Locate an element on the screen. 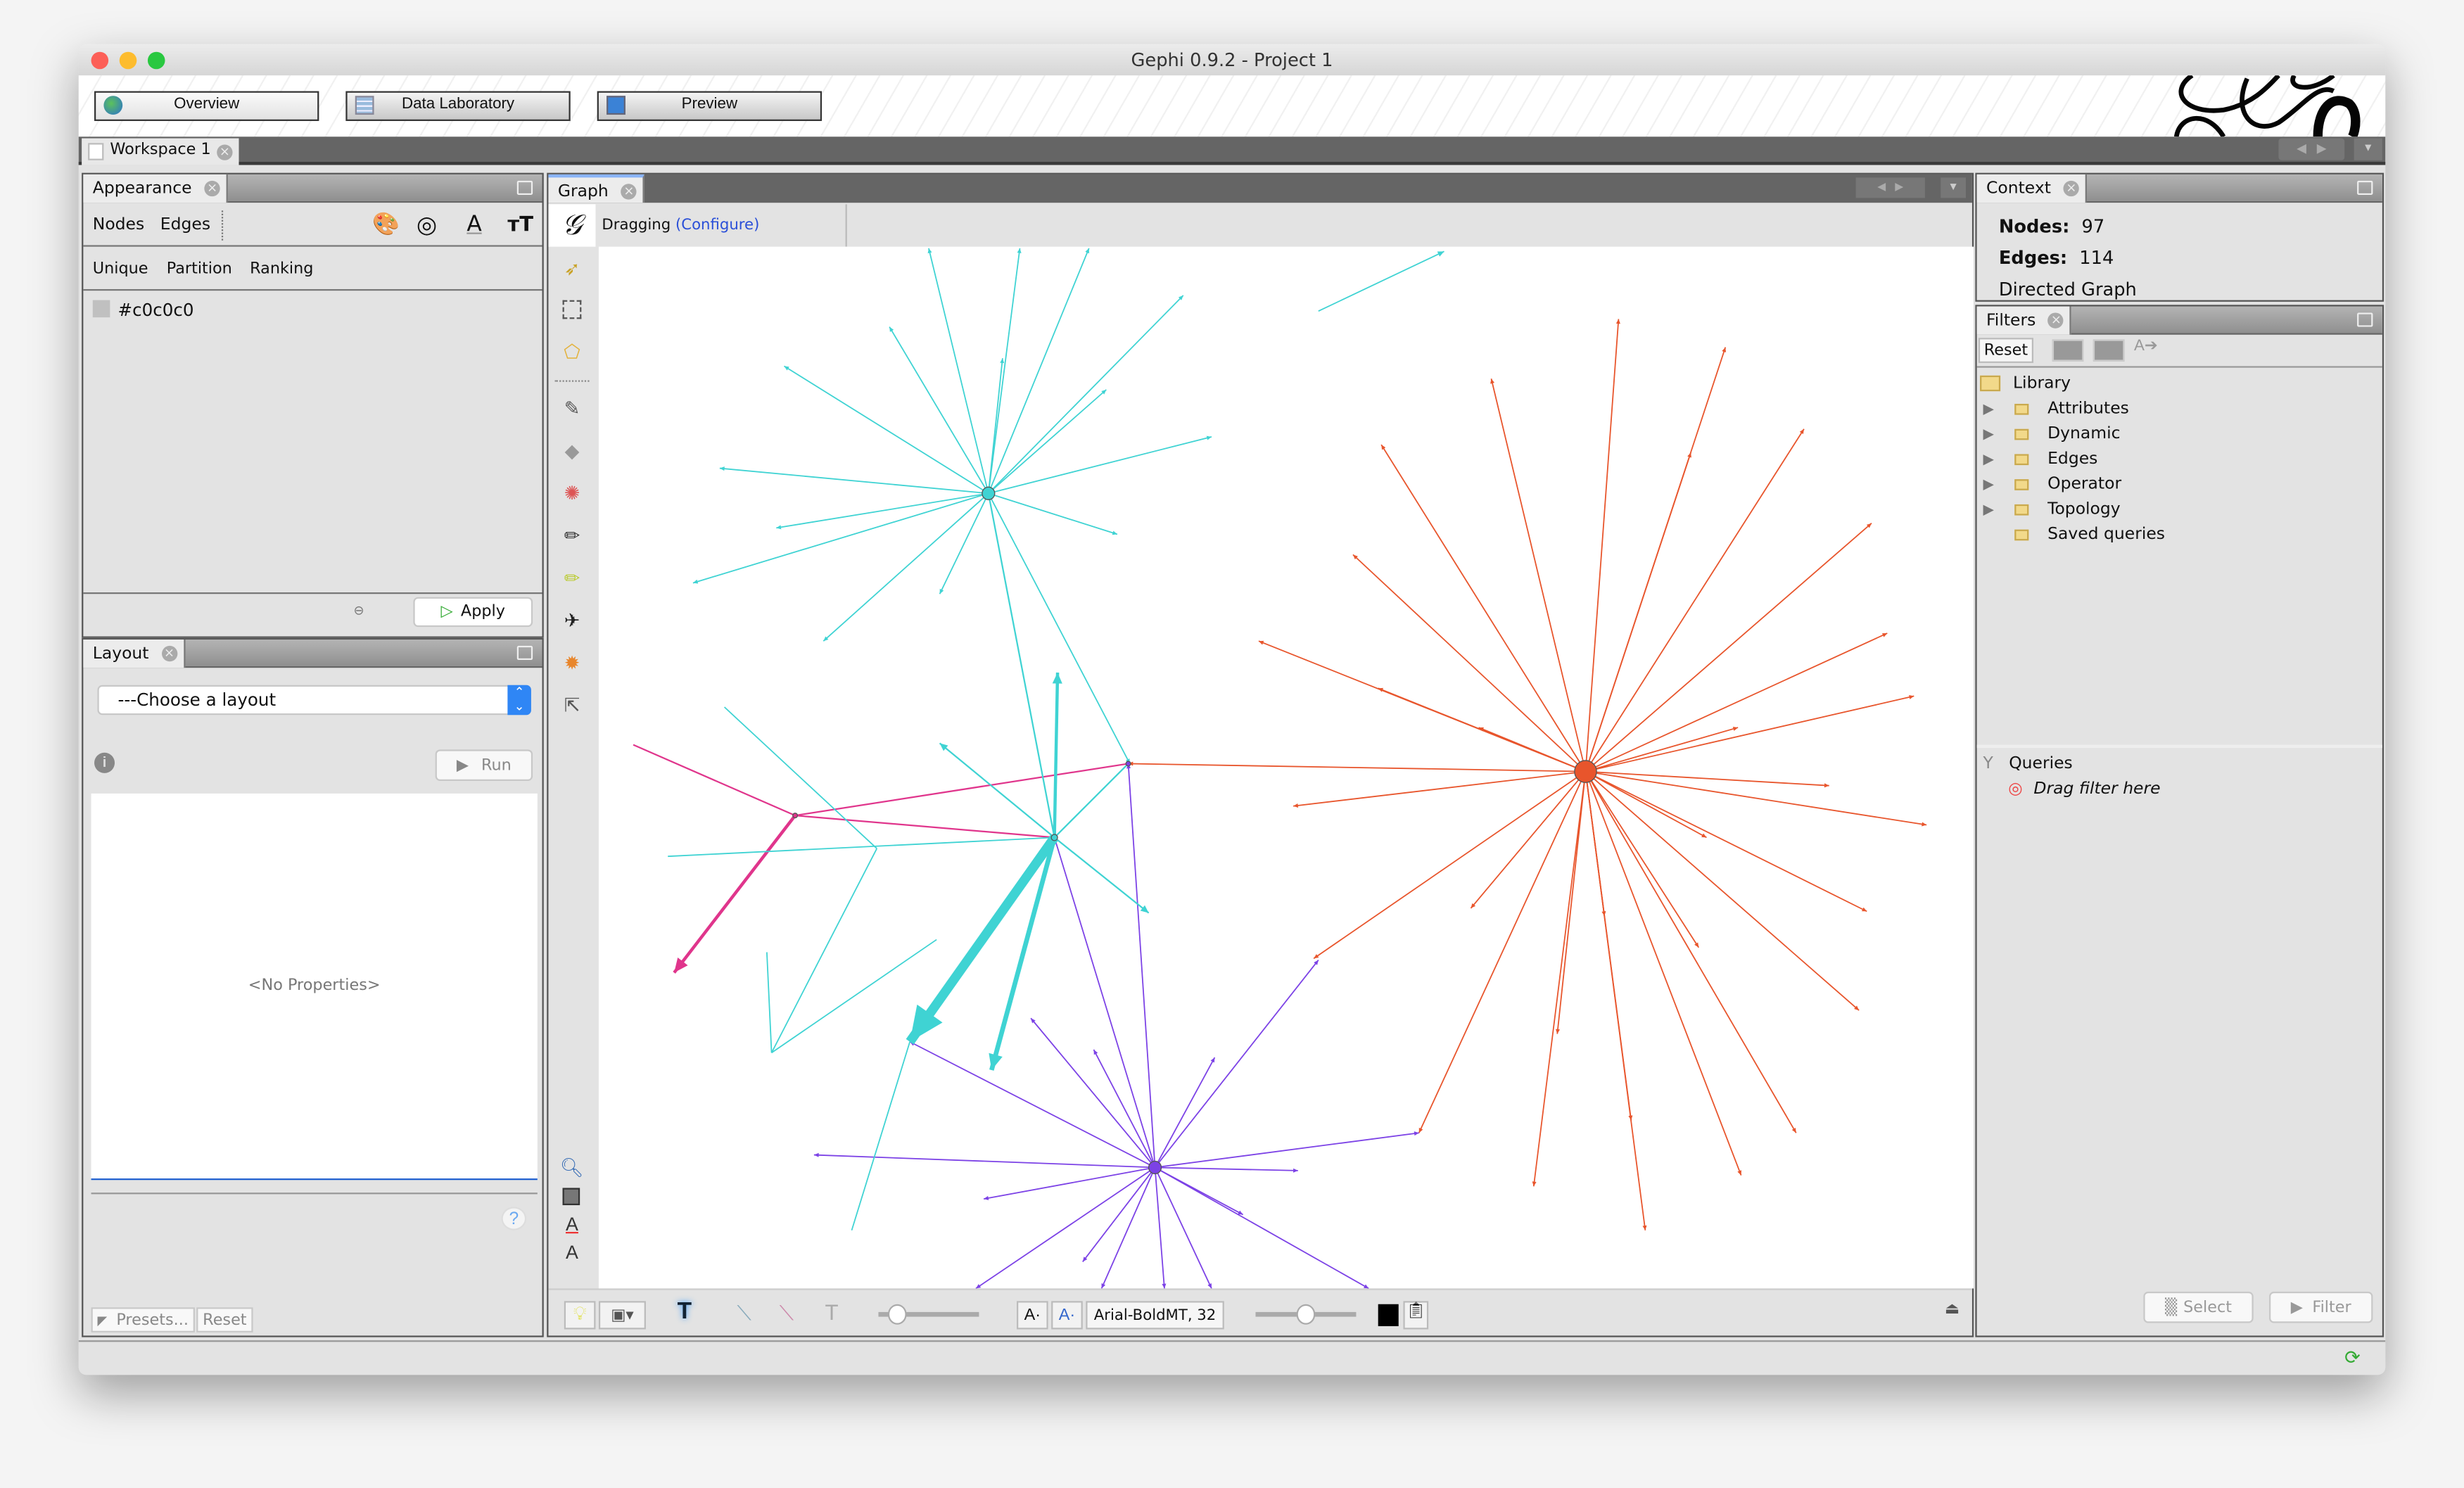 This screenshot has width=2464, height=1488. label-color-swatch is located at coordinates (1388, 1315).